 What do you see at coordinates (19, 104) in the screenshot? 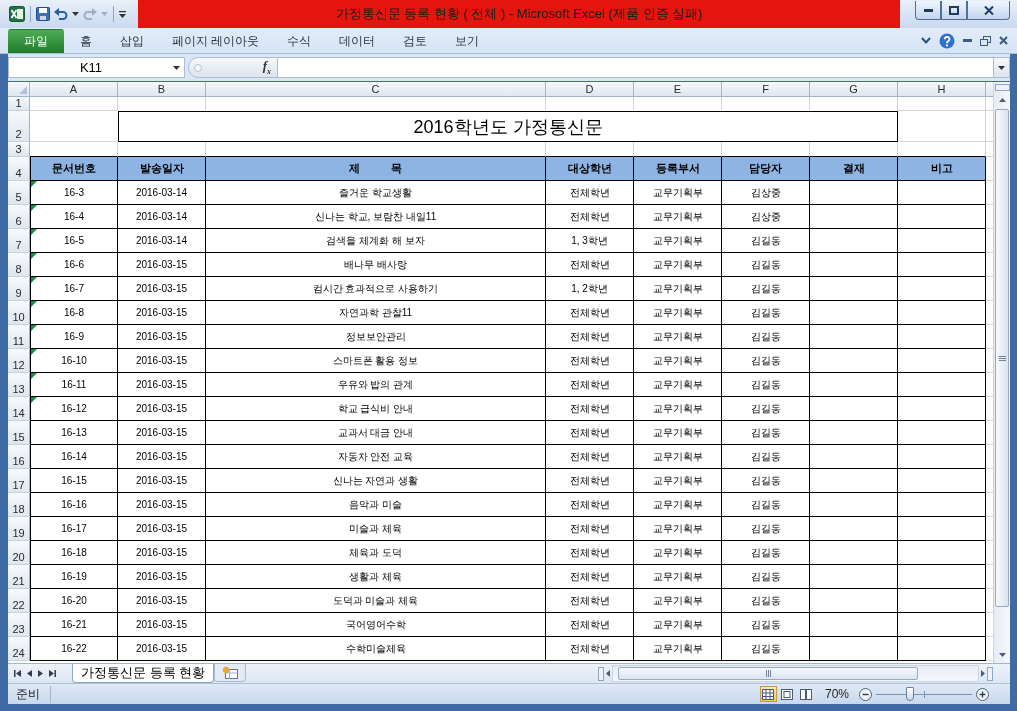
I see `row-number: 1` at bounding box center [19, 104].